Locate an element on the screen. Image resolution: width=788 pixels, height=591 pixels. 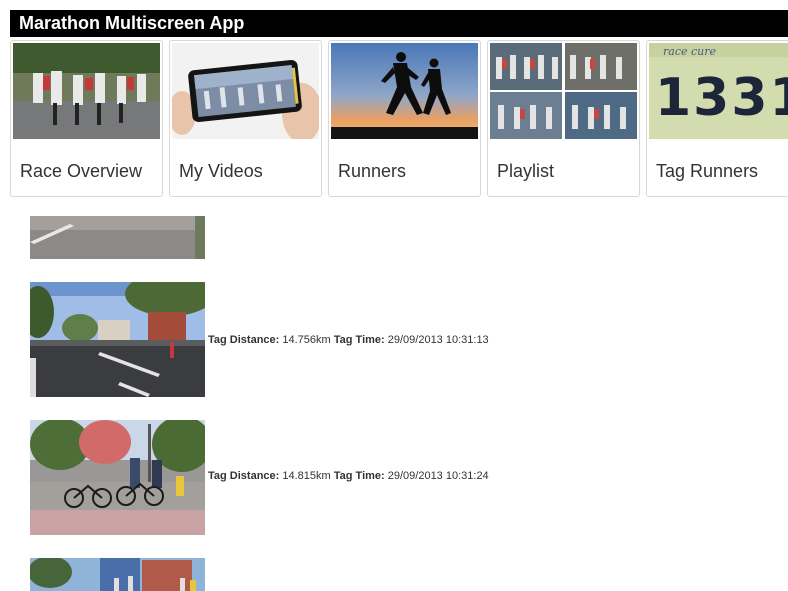
bib-number-text: 1331 is located at coordinates (721, 98).